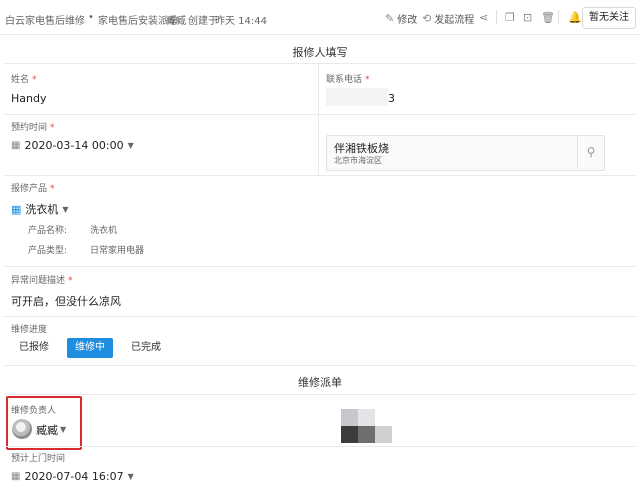 The width and height of the screenshot is (640, 484). I want to click on flow-label: 发起流程, so click(454, 20).